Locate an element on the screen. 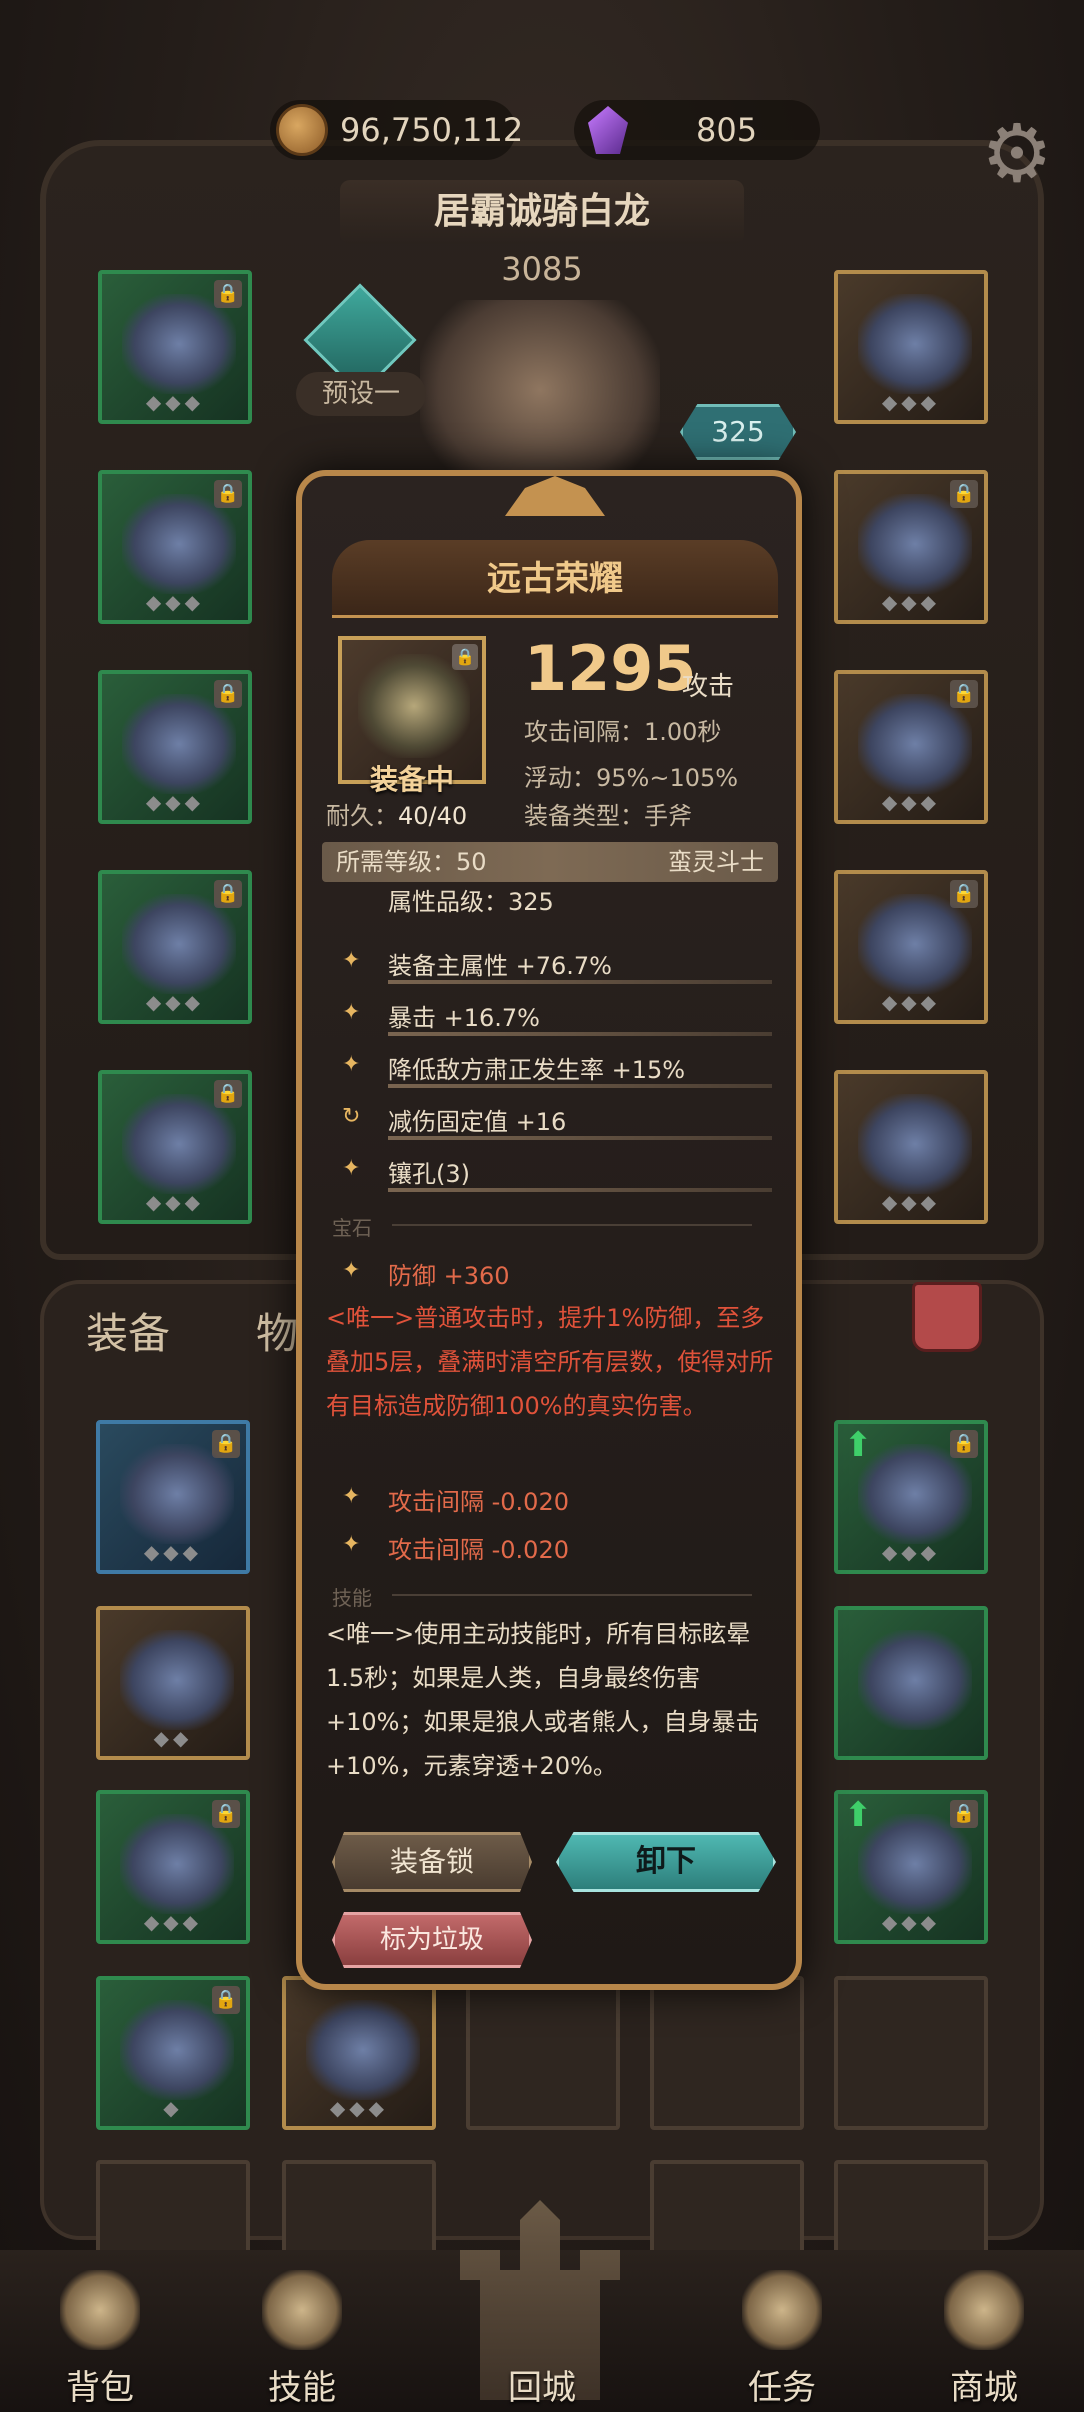  equip-slot-ring: 🔒 ◆◆◆ is located at coordinates (911, 547).